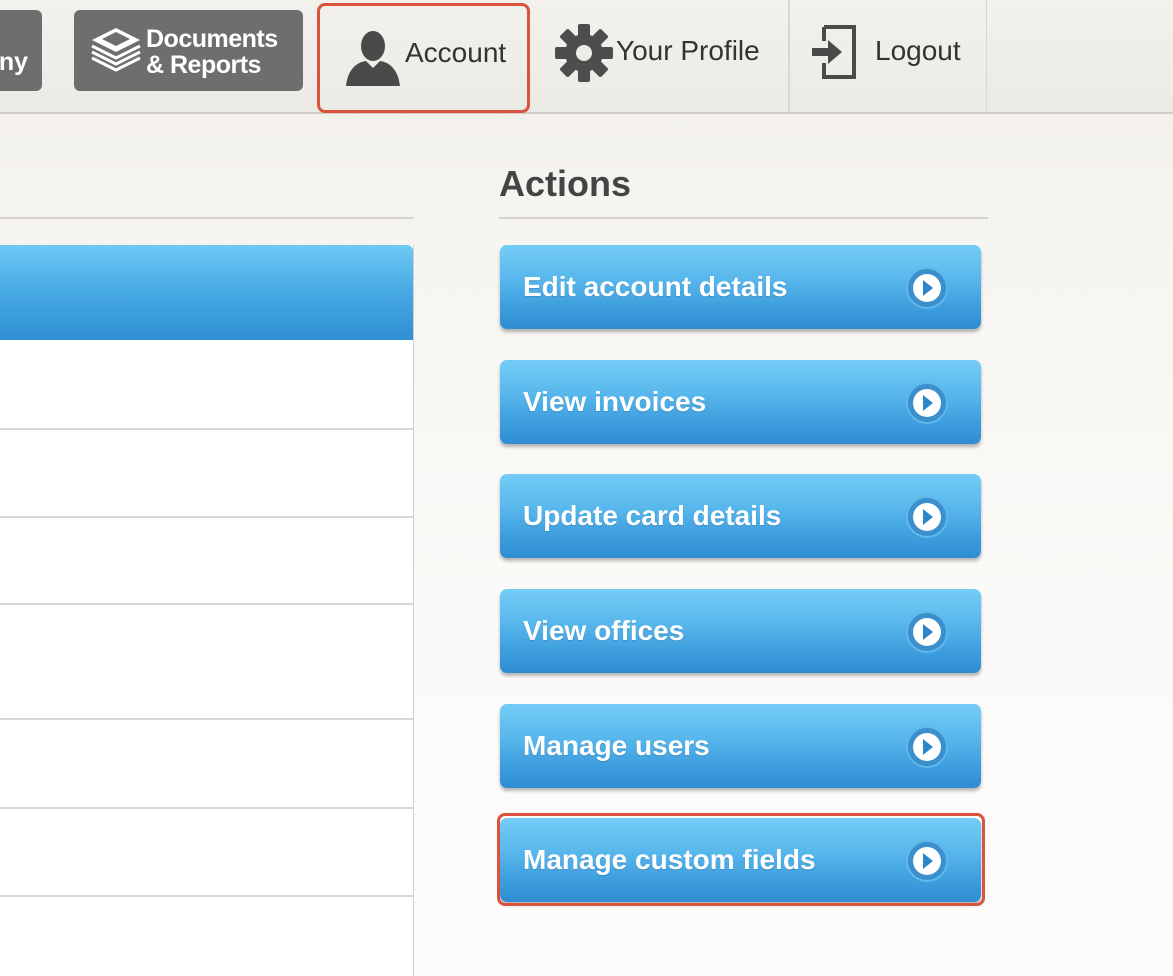 This screenshot has width=1173, height=976. Describe the element at coordinates (373, 58) in the screenshot. I see `person-silhouette-icon` at that location.